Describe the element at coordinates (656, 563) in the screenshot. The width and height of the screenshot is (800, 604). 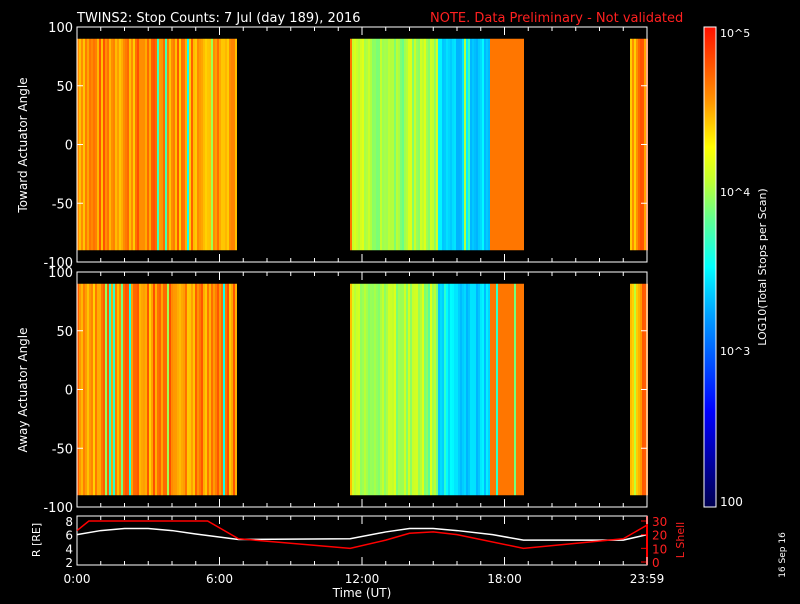
I see `l-tick-label: 0` at that location.